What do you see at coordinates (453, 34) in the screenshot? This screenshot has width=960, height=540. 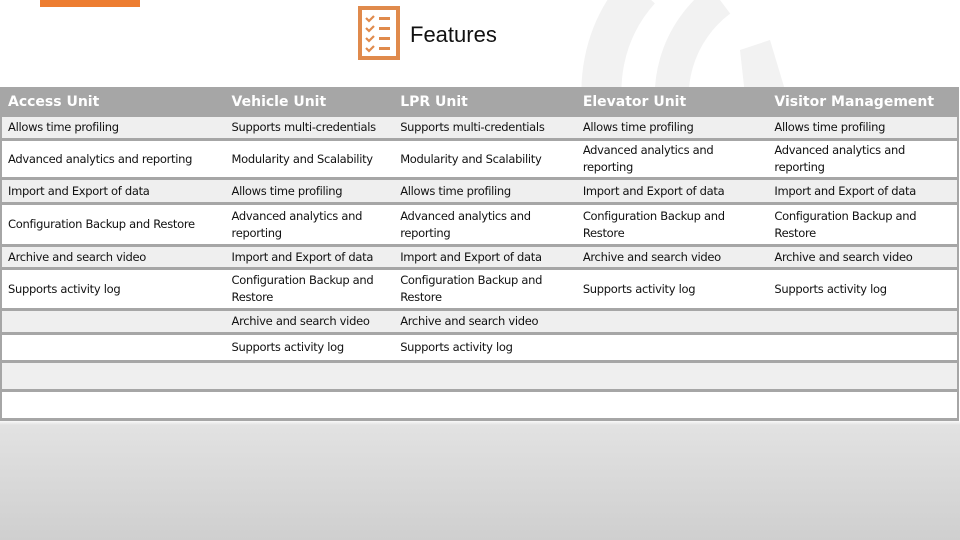 I see `title-text: Features` at bounding box center [453, 34].